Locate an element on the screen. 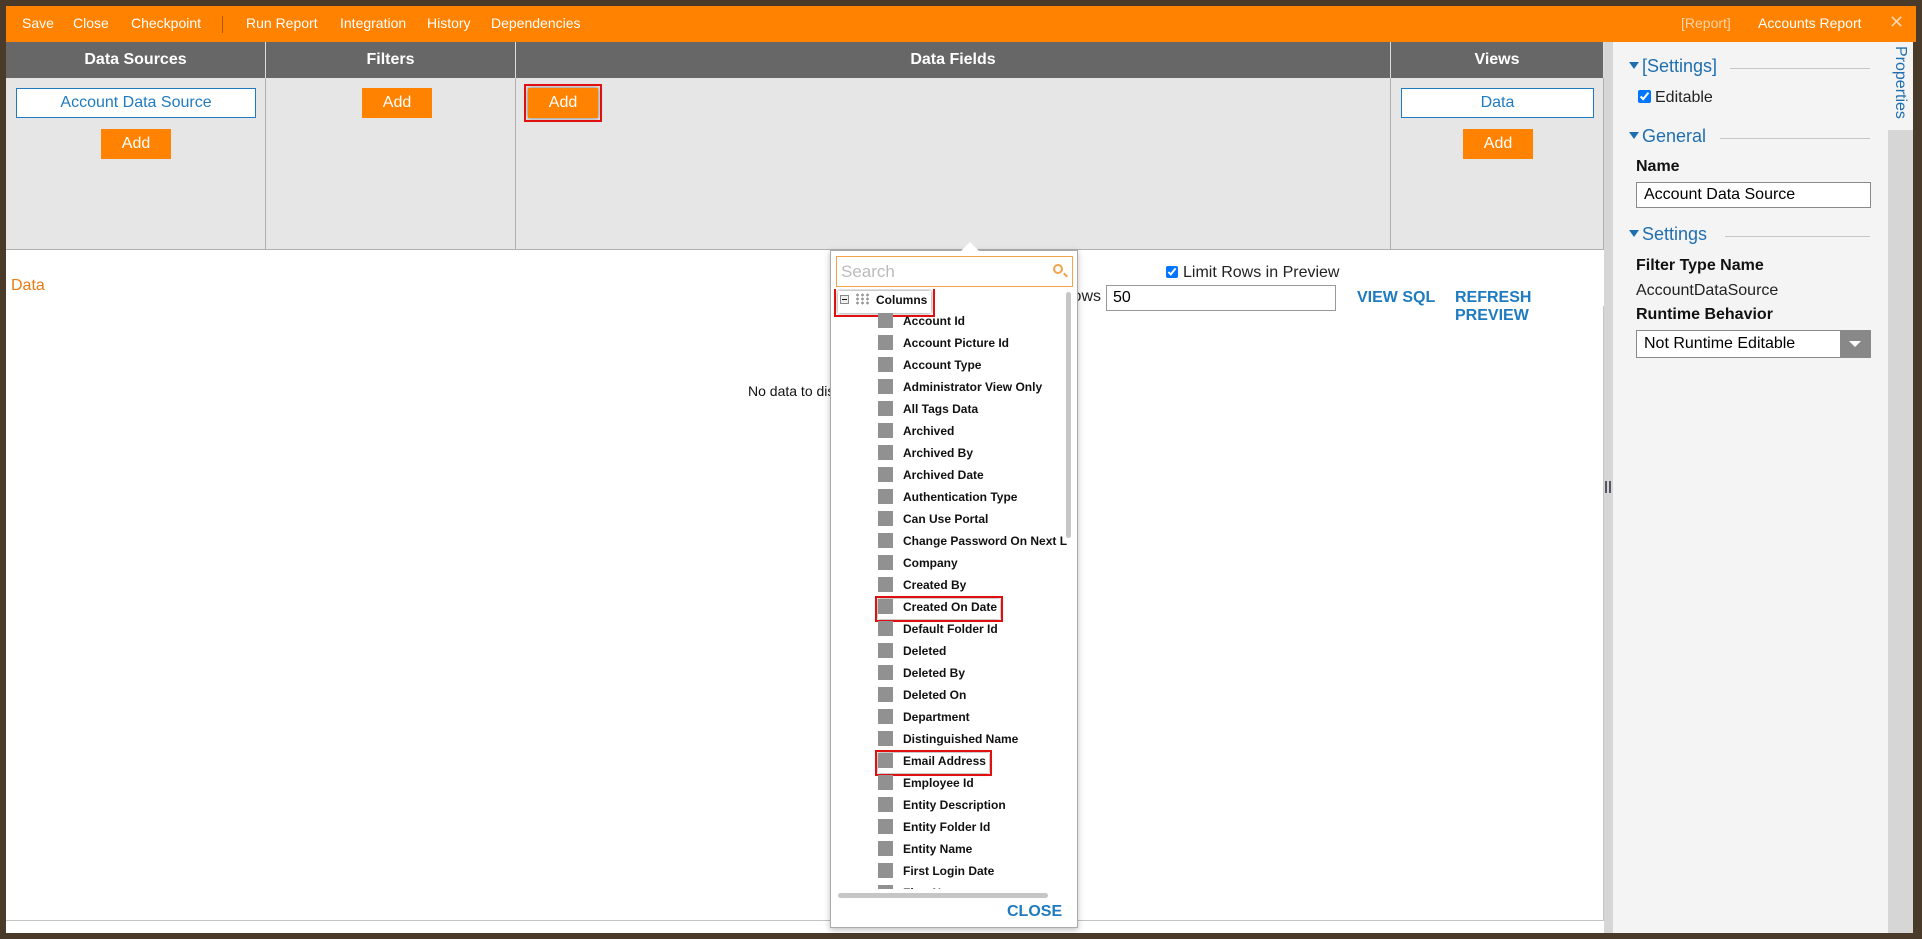 The width and height of the screenshot is (1922, 939). close-picker-button: CLOSE is located at coordinates (1034, 912).